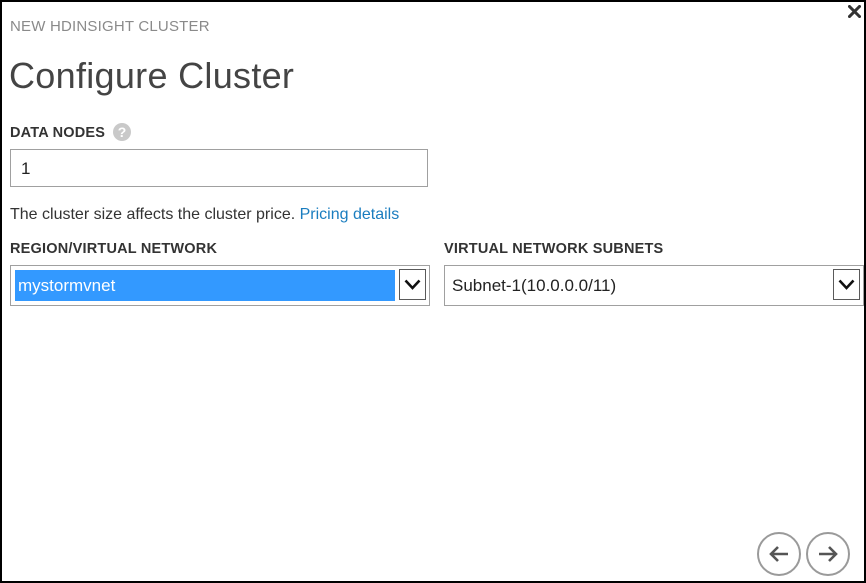 The image size is (866, 583). What do you see at coordinates (110, 26) in the screenshot?
I see `dialog-kicker: NEW HDINSIGHT CLUSTER` at bounding box center [110, 26].